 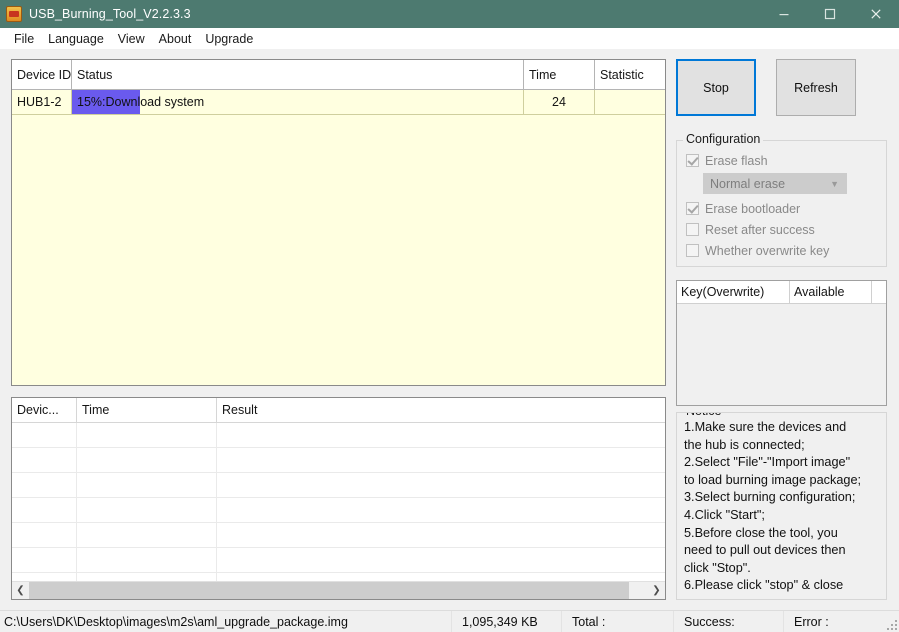 I want to click on scrollbar-track, so click(x=338, y=590).